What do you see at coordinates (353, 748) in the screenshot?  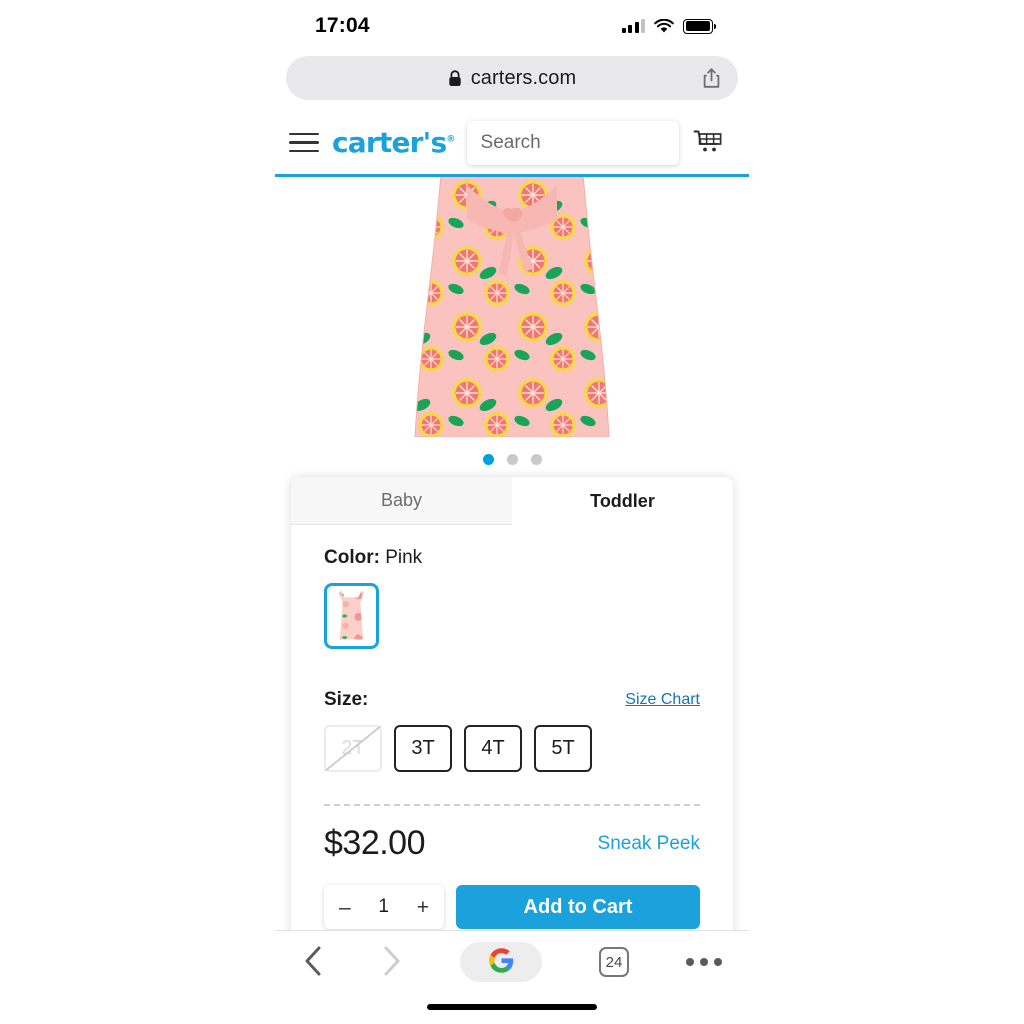 I see `size-option-2t: 2T` at bounding box center [353, 748].